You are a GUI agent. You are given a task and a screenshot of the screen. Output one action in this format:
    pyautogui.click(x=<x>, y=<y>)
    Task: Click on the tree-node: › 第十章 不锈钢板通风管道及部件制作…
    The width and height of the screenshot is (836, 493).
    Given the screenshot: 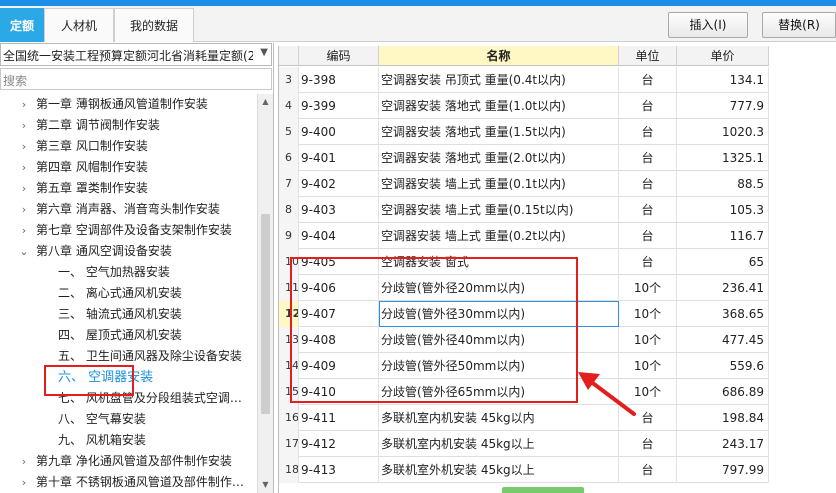 What is the action you would take?
    pyautogui.click(x=128, y=482)
    